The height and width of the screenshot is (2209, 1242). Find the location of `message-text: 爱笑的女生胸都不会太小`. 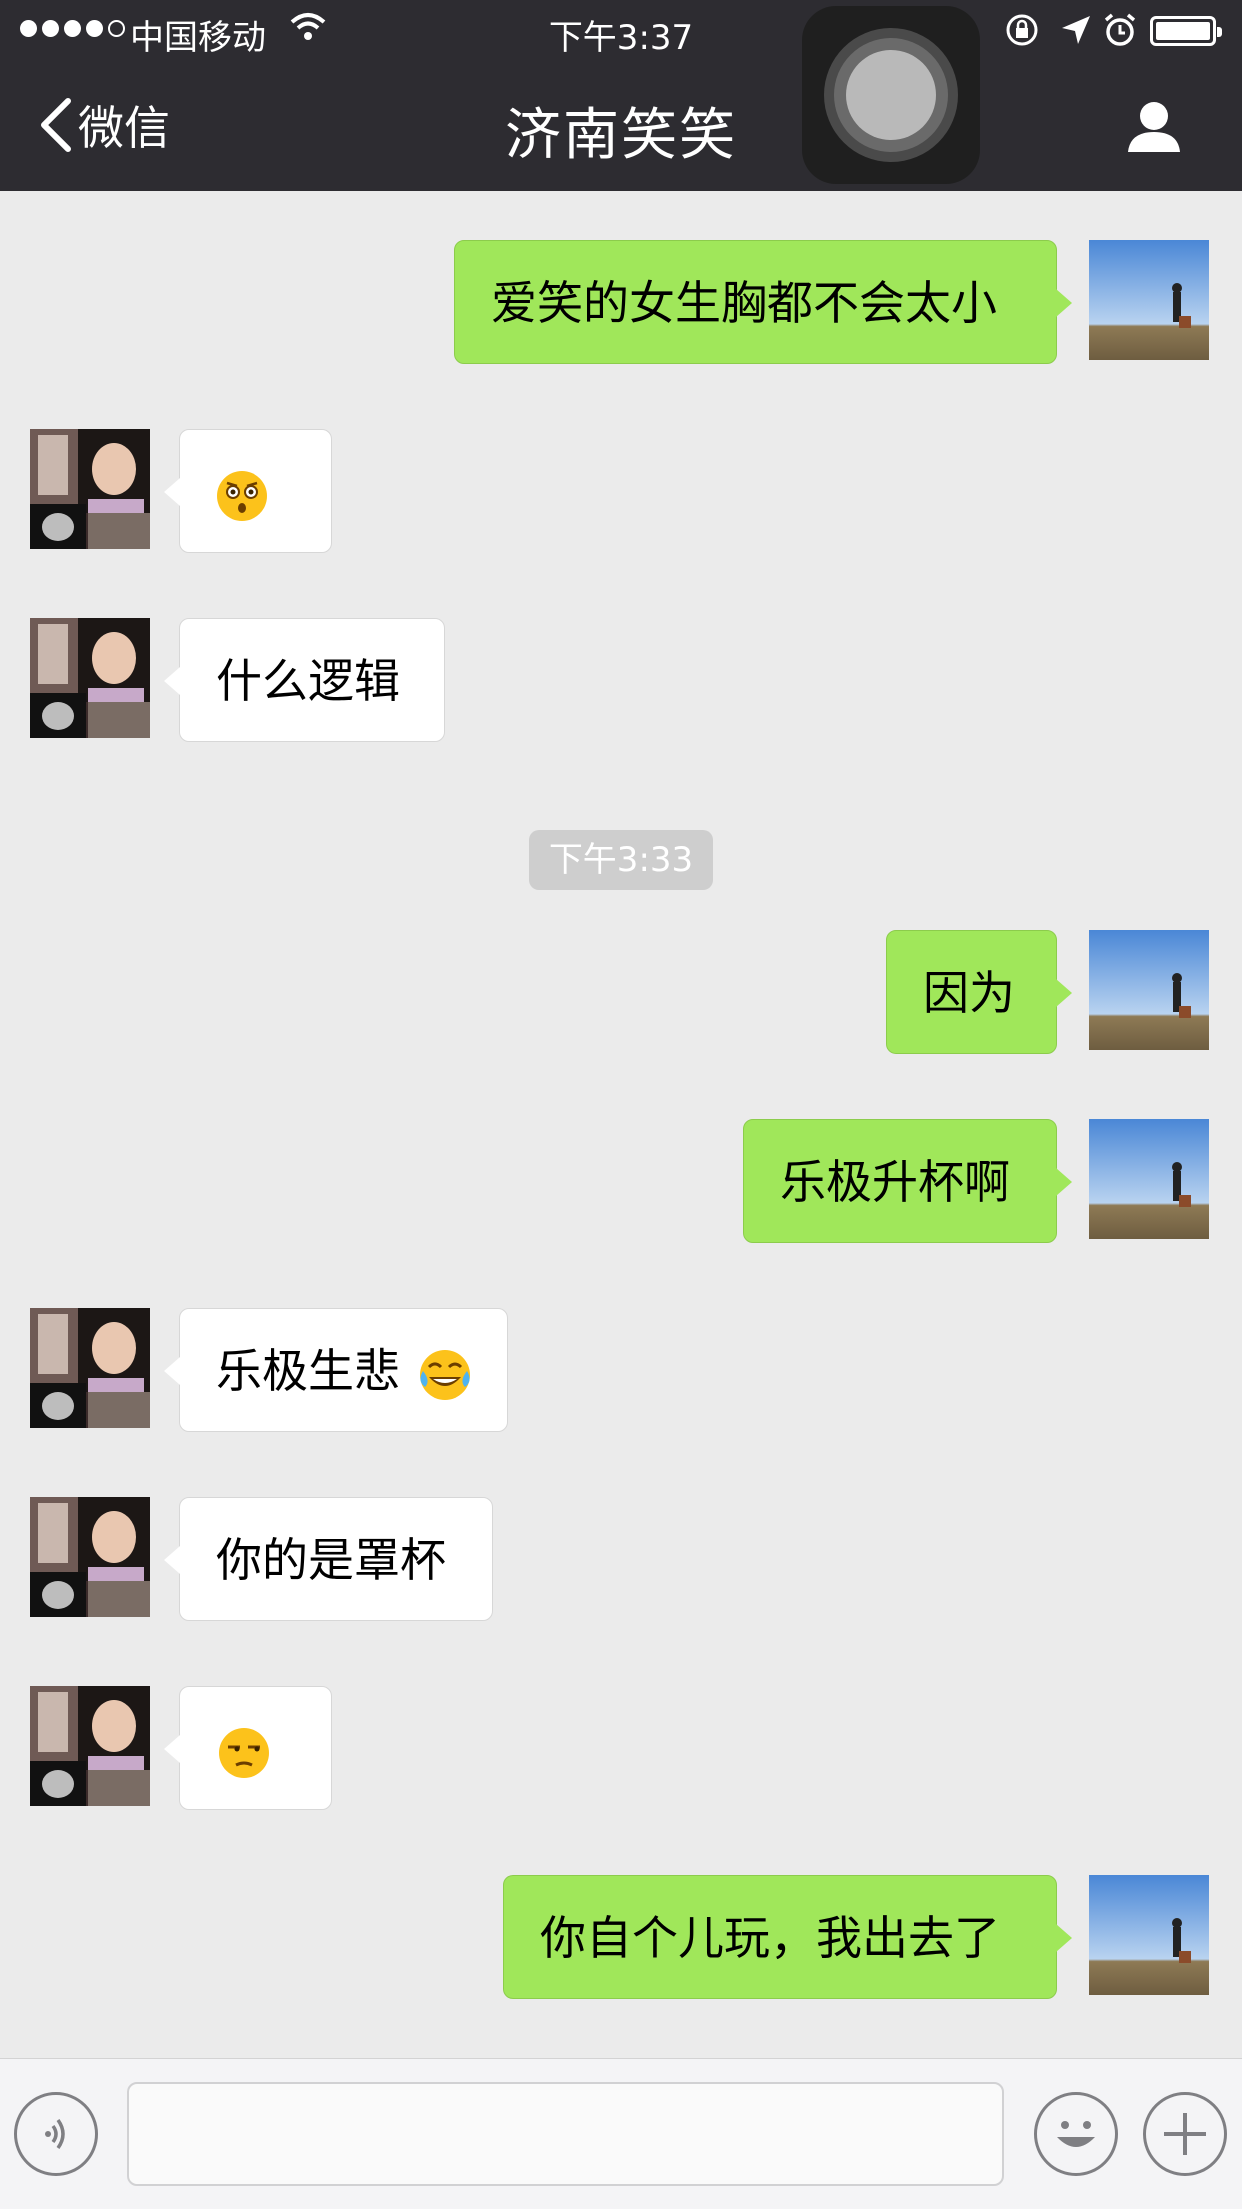

message-text: 爱笑的女生胸都不会太小 is located at coordinates (744, 303).